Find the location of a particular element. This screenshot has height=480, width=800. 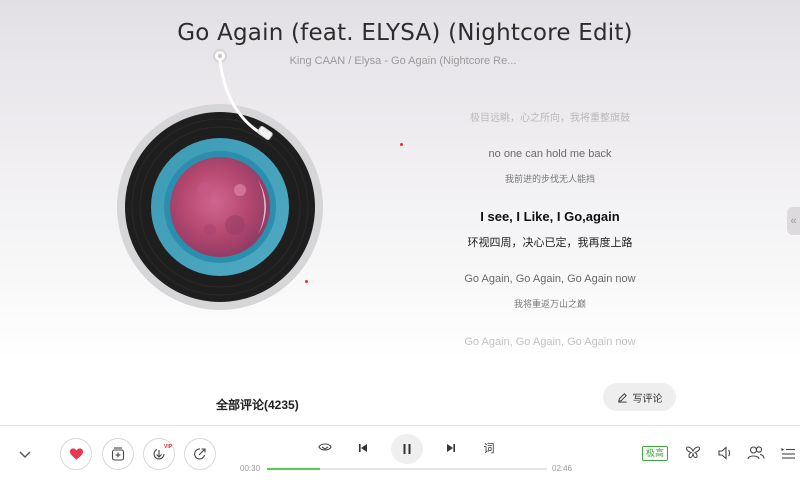

next-icon is located at coordinates (451, 448).